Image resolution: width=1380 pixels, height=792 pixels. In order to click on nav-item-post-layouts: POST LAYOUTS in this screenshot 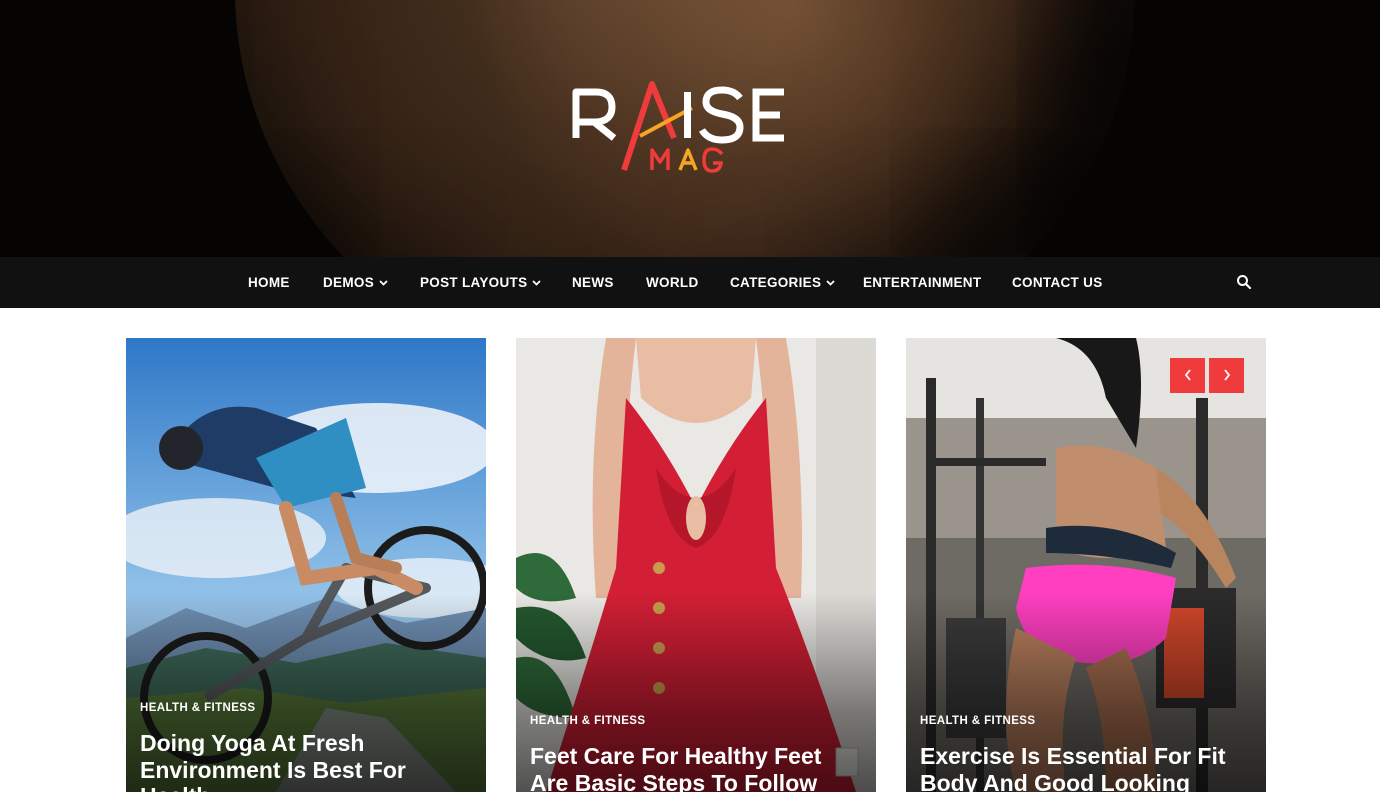, I will do `click(481, 282)`.